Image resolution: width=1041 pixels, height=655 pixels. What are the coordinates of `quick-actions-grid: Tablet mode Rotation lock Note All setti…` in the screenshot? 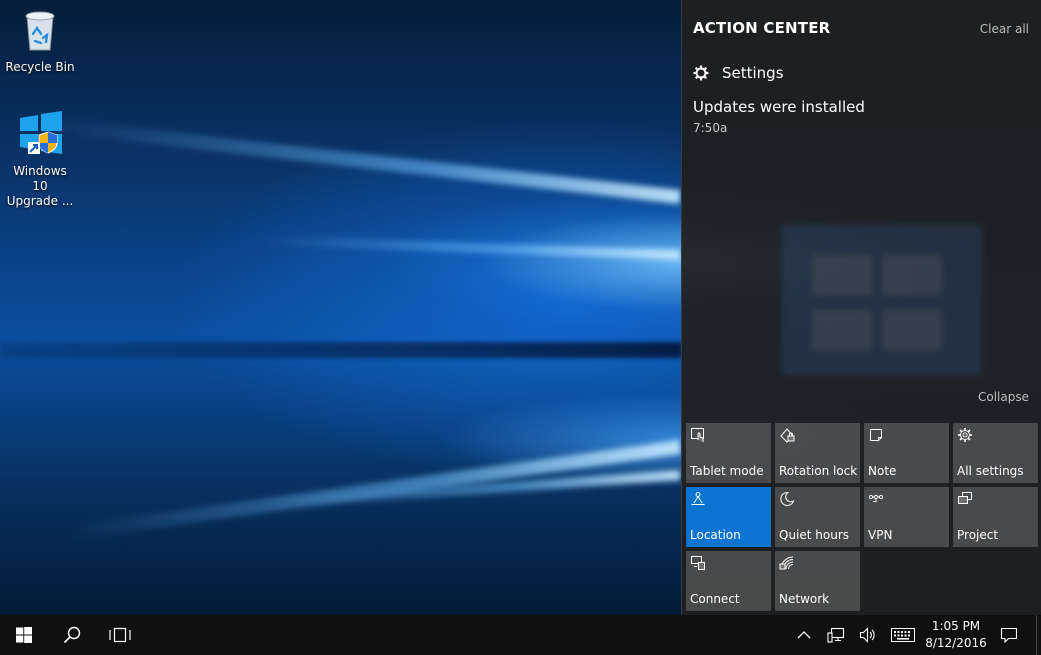 It's located at (862, 517).